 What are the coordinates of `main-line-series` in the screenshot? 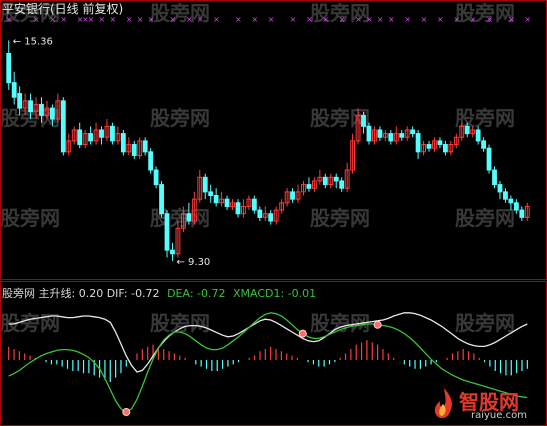 It's located at (268, 342).